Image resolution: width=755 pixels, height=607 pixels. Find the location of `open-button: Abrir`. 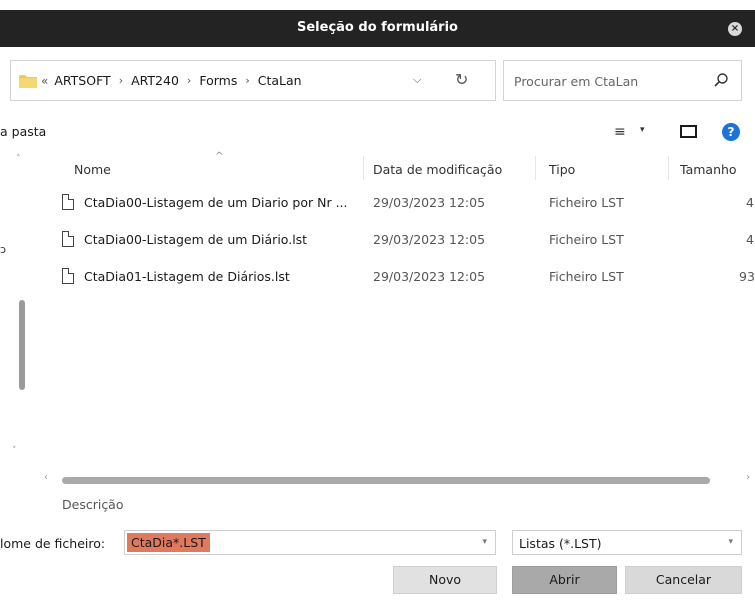

open-button: Abrir is located at coordinates (564, 580).